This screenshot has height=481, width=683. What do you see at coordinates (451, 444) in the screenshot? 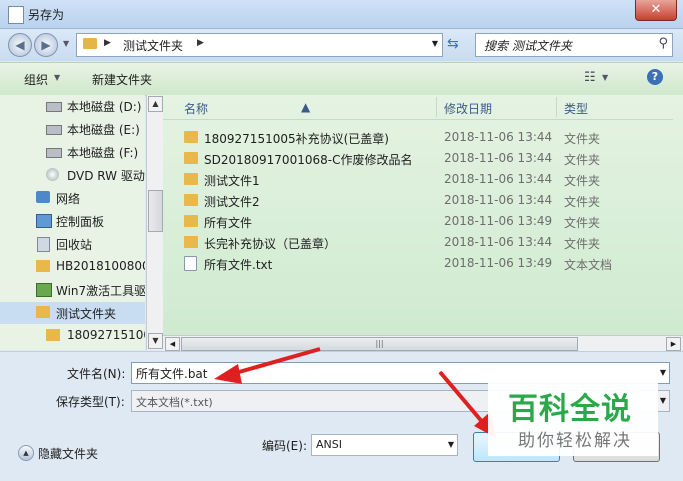
I see `encoding-dropdown-icon: ▼` at bounding box center [451, 444].